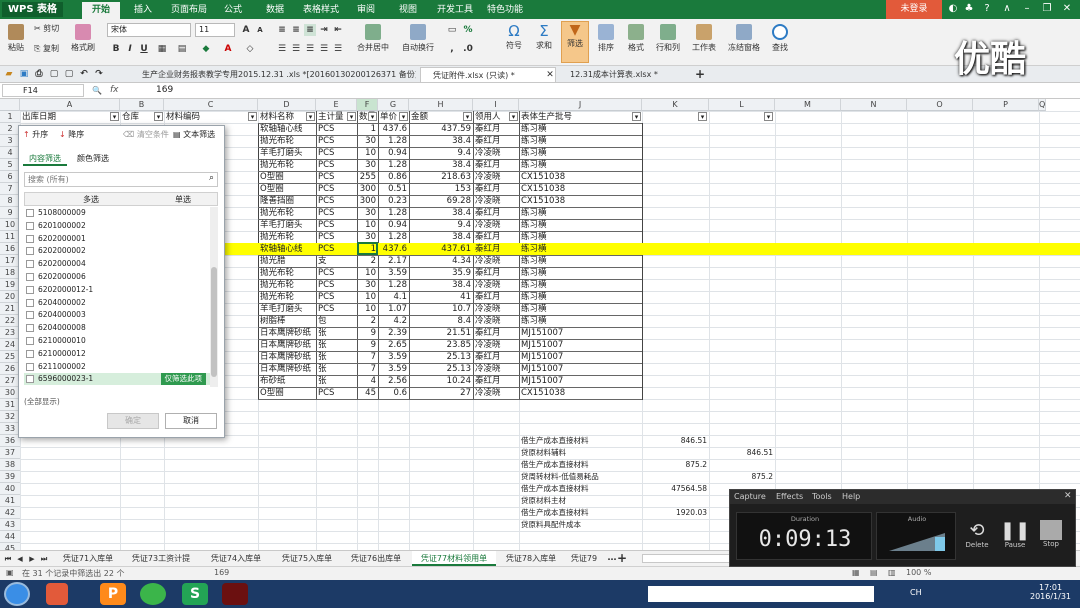 The height and width of the screenshot is (608, 1080). What do you see at coordinates (441, 105) in the screenshot?
I see `column-header-h: H` at bounding box center [441, 105].